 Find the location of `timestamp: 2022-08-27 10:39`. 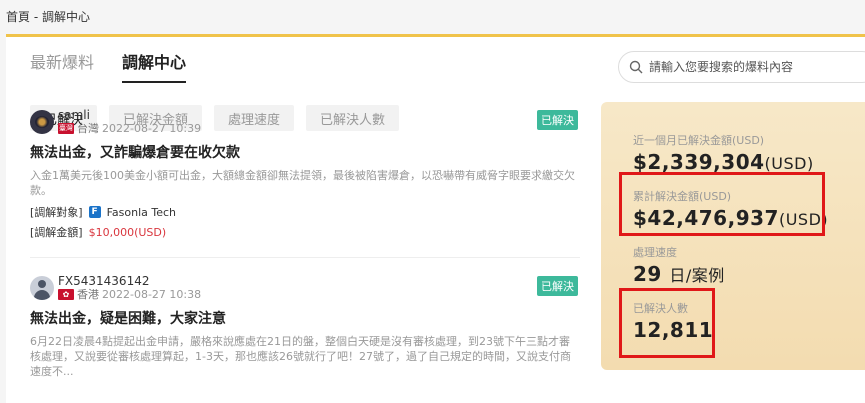

timestamp: 2022-08-27 10:39 is located at coordinates (152, 128).